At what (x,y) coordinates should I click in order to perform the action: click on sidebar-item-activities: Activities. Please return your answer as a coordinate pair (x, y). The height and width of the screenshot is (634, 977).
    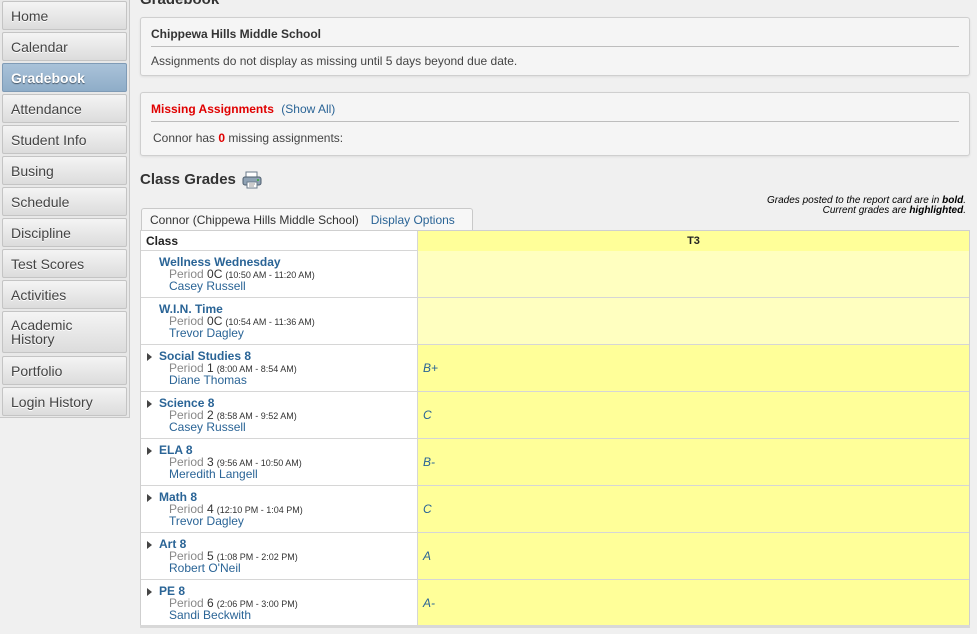
    Looking at the image, I should click on (64, 294).